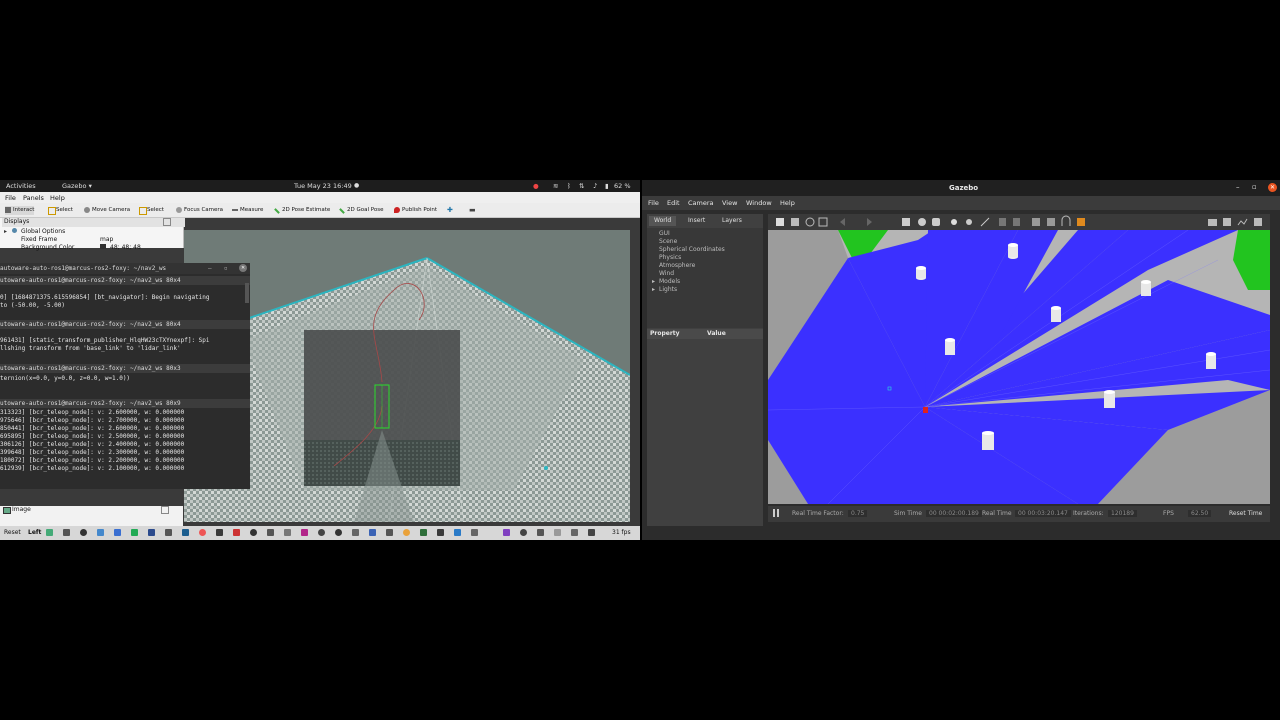 This screenshot has height=720, width=1280. I want to click on tree-item-scene: Scene, so click(668, 241).